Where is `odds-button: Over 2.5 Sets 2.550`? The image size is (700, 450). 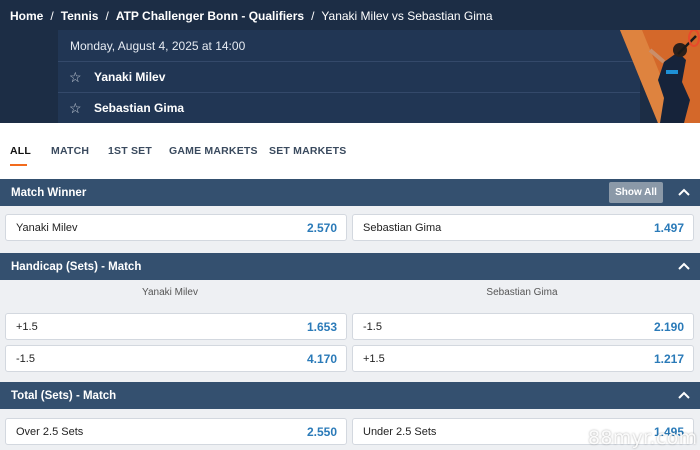 odds-button: Over 2.5 Sets 2.550 is located at coordinates (176, 431).